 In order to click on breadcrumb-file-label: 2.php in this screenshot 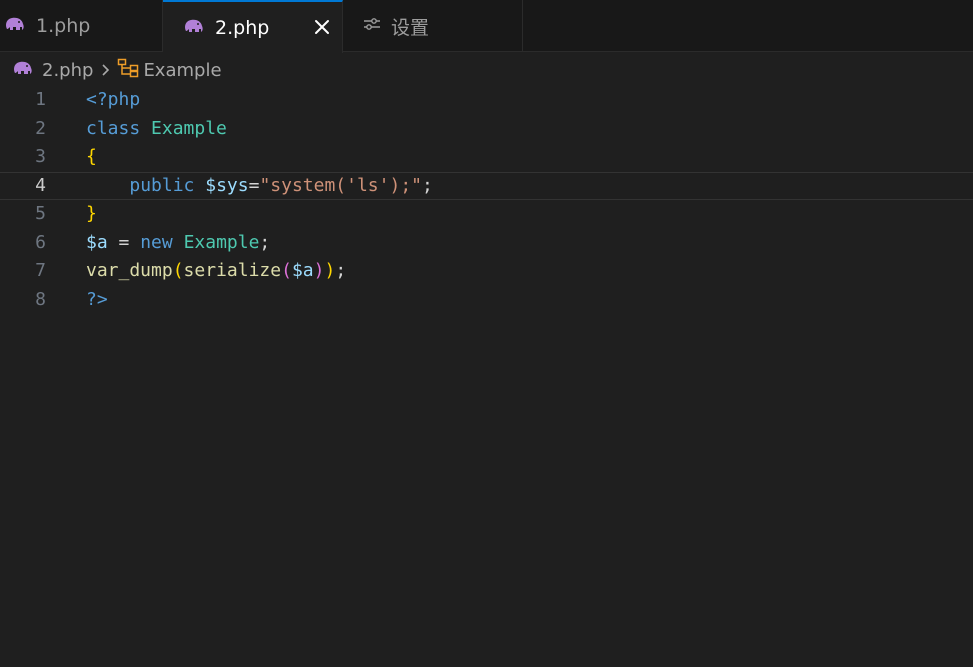, I will do `click(68, 70)`.